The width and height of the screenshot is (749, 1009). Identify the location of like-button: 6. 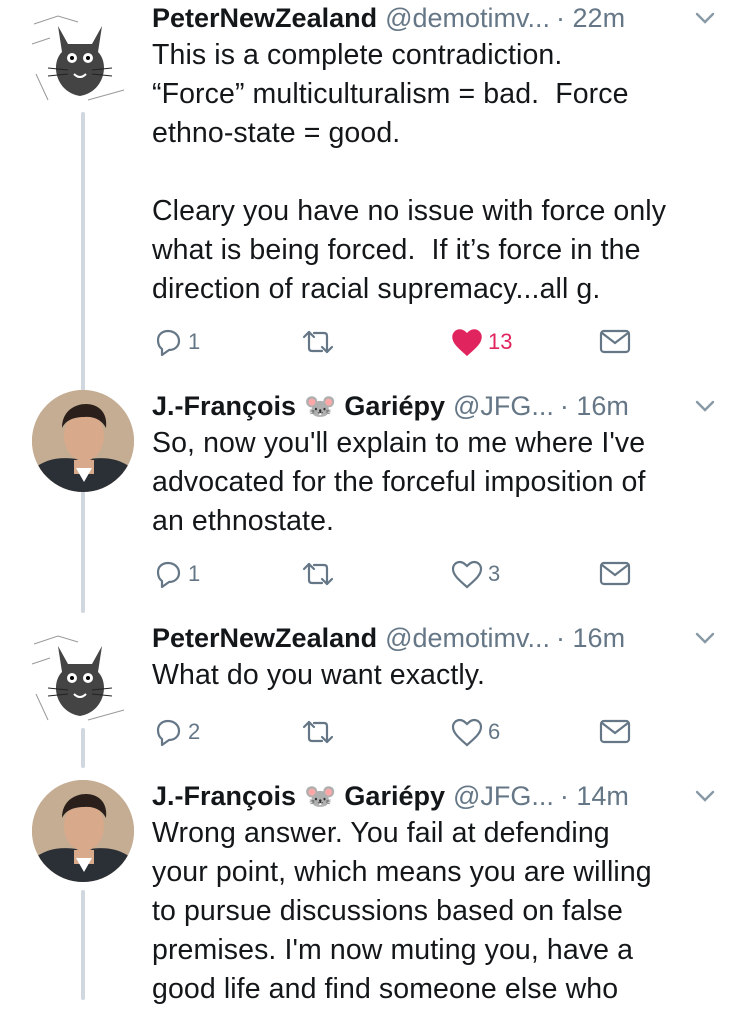
(475, 732).